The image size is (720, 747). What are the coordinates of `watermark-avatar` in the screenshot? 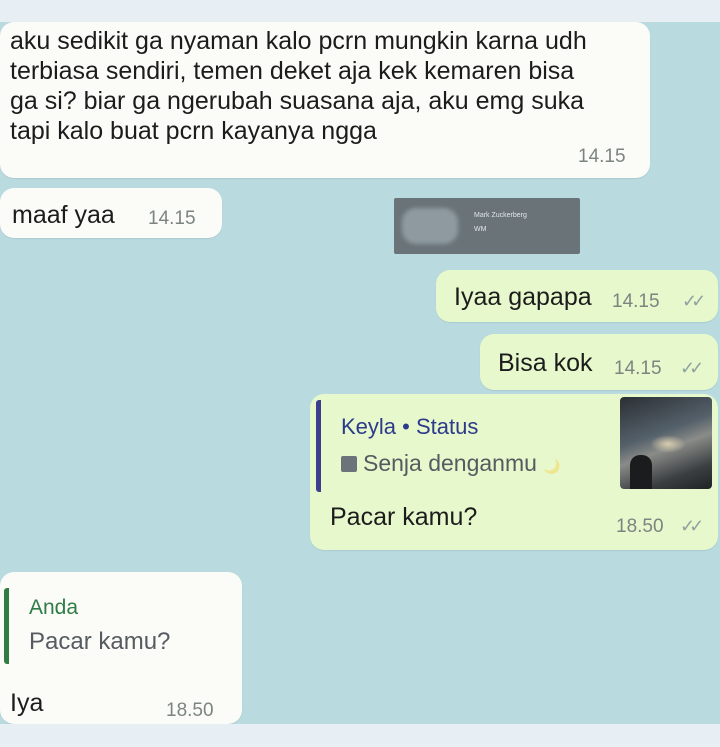 It's located at (430, 226).